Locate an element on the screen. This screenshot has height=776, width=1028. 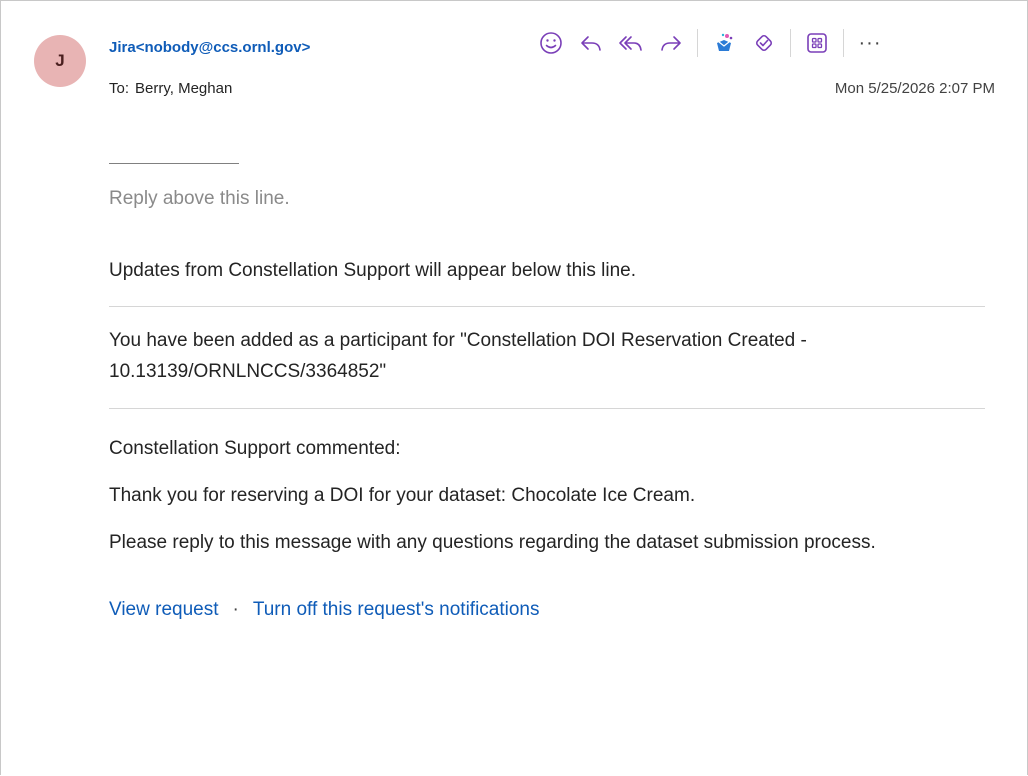
reply-separator-line is located at coordinates (174, 163).